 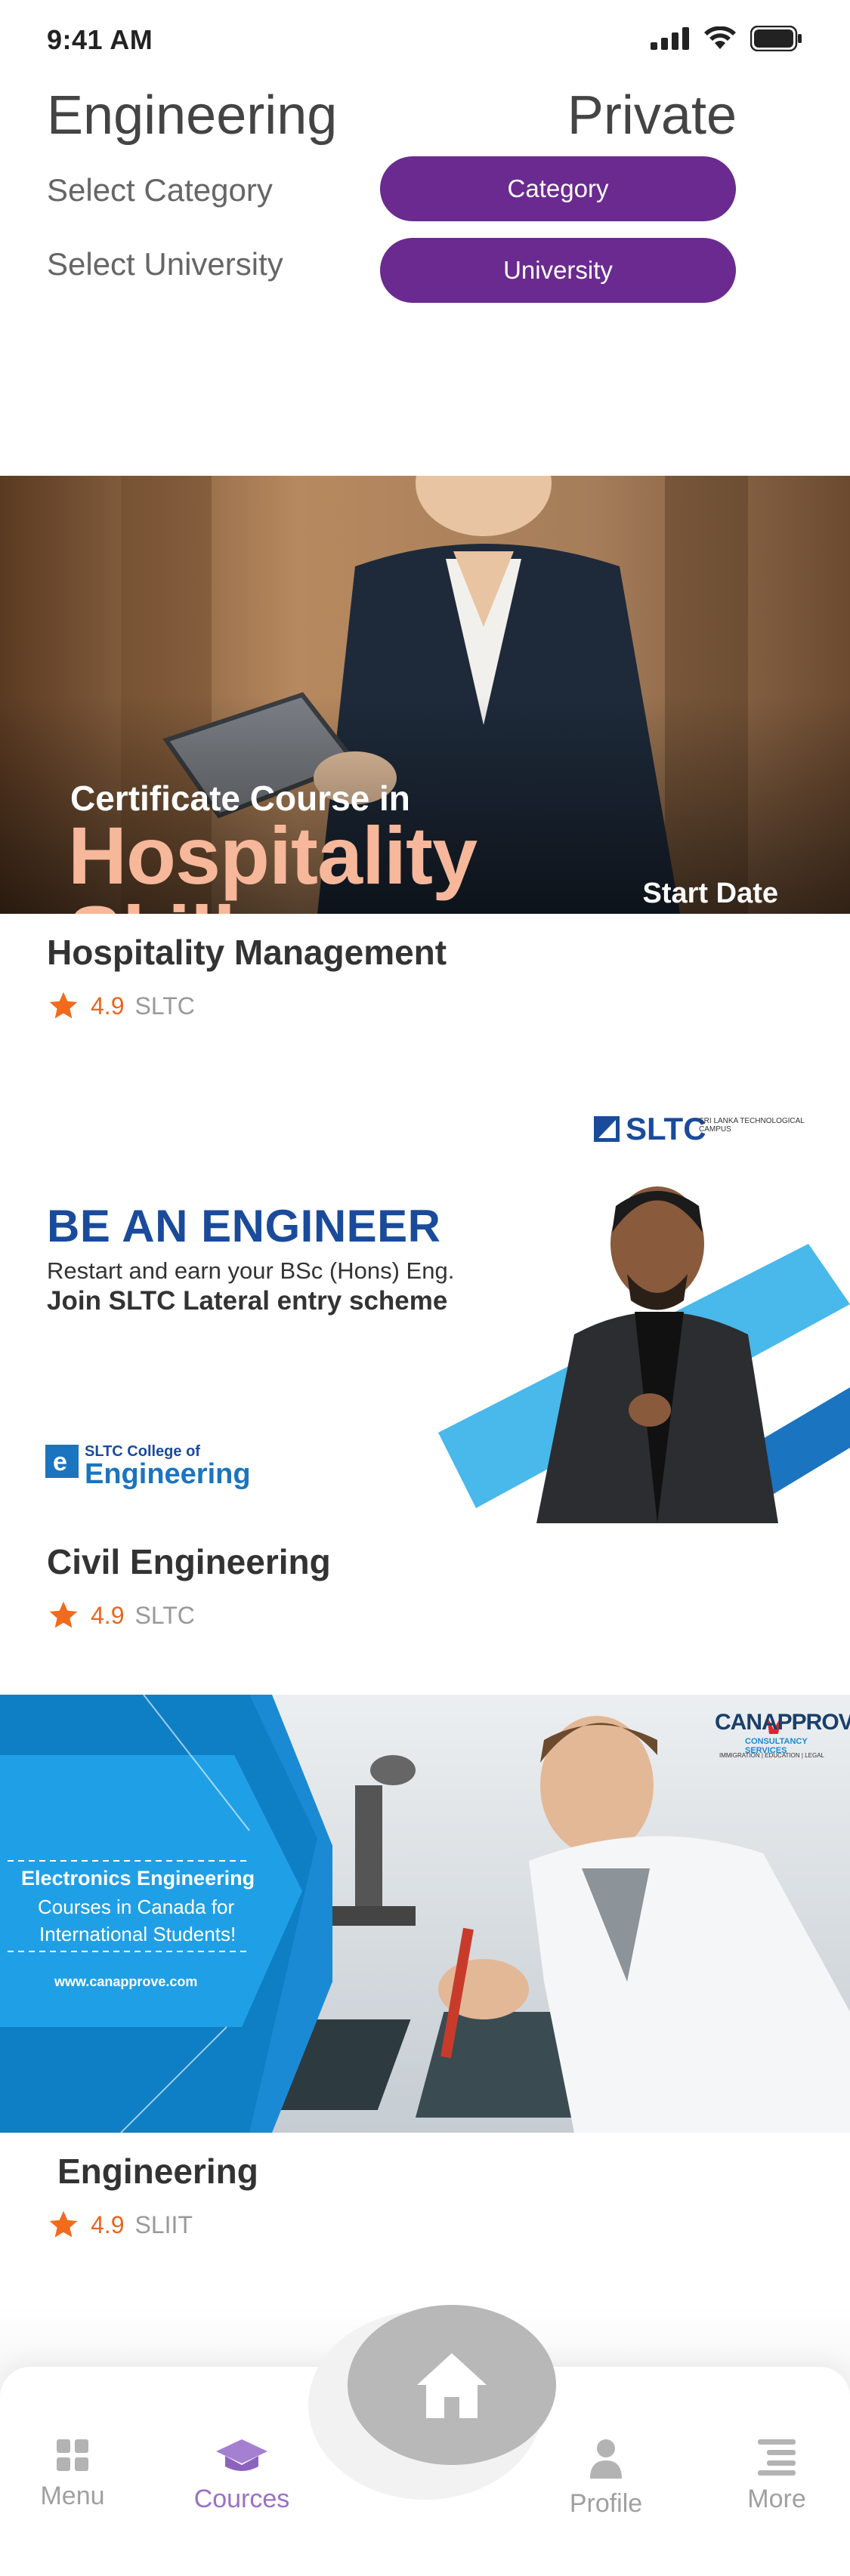 What do you see at coordinates (163, 2224) in the screenshot?
I see `course-university: SLIIT` at bounding box center [163, 2224].